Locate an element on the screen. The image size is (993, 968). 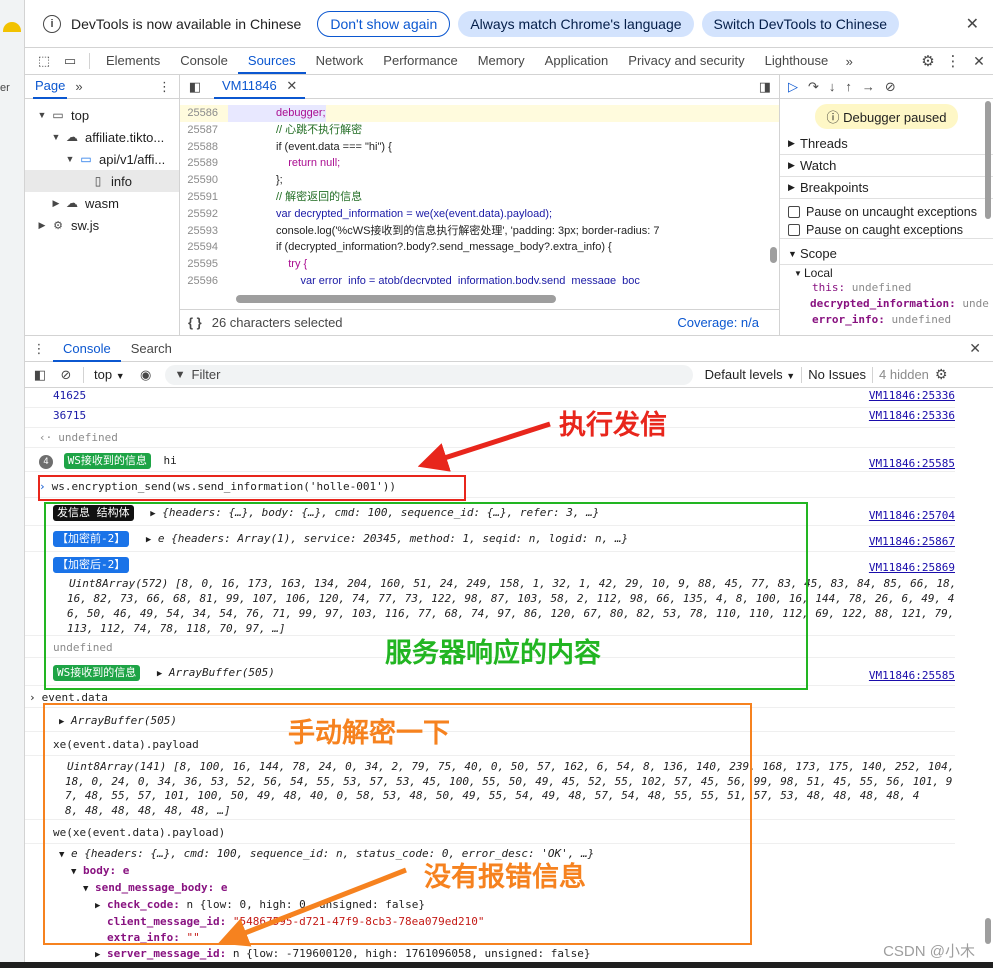
info-icon: i is located at coordinates (52, 23).